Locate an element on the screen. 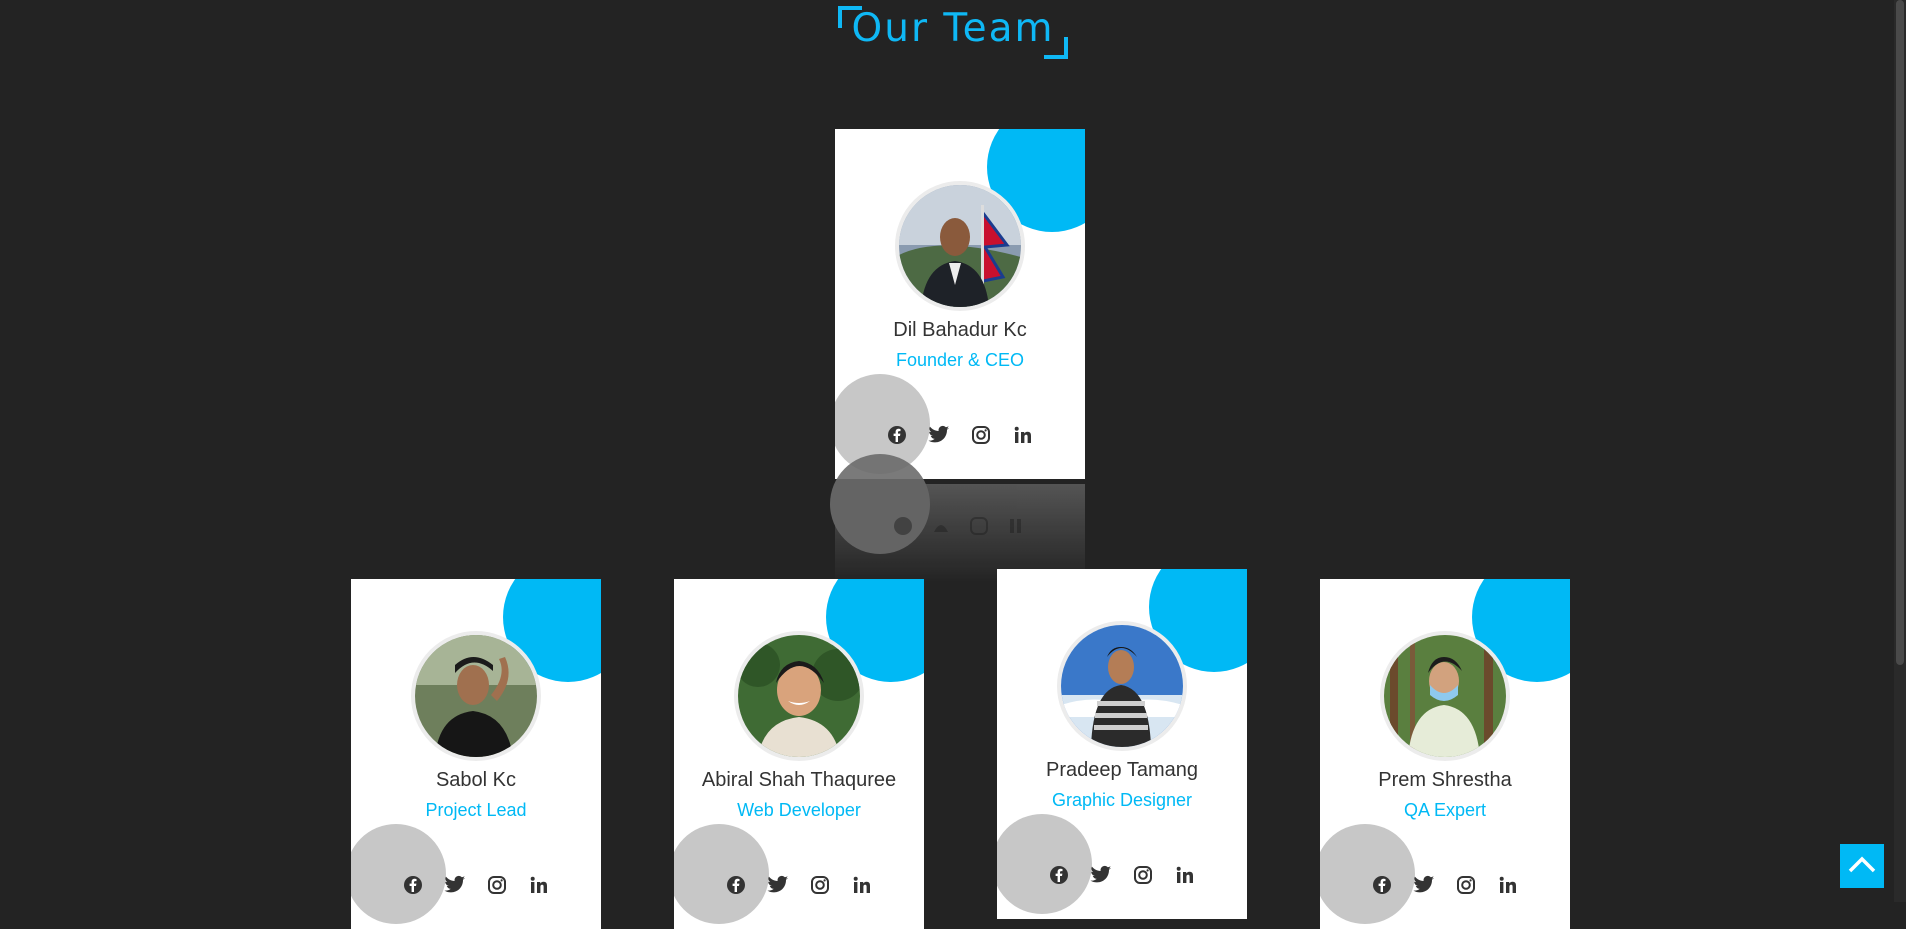 This screenshot has width=1906, height=929. team-card-founder: Dil Bahadur Kc Founder & CEO is located at coordinates (960, 304).